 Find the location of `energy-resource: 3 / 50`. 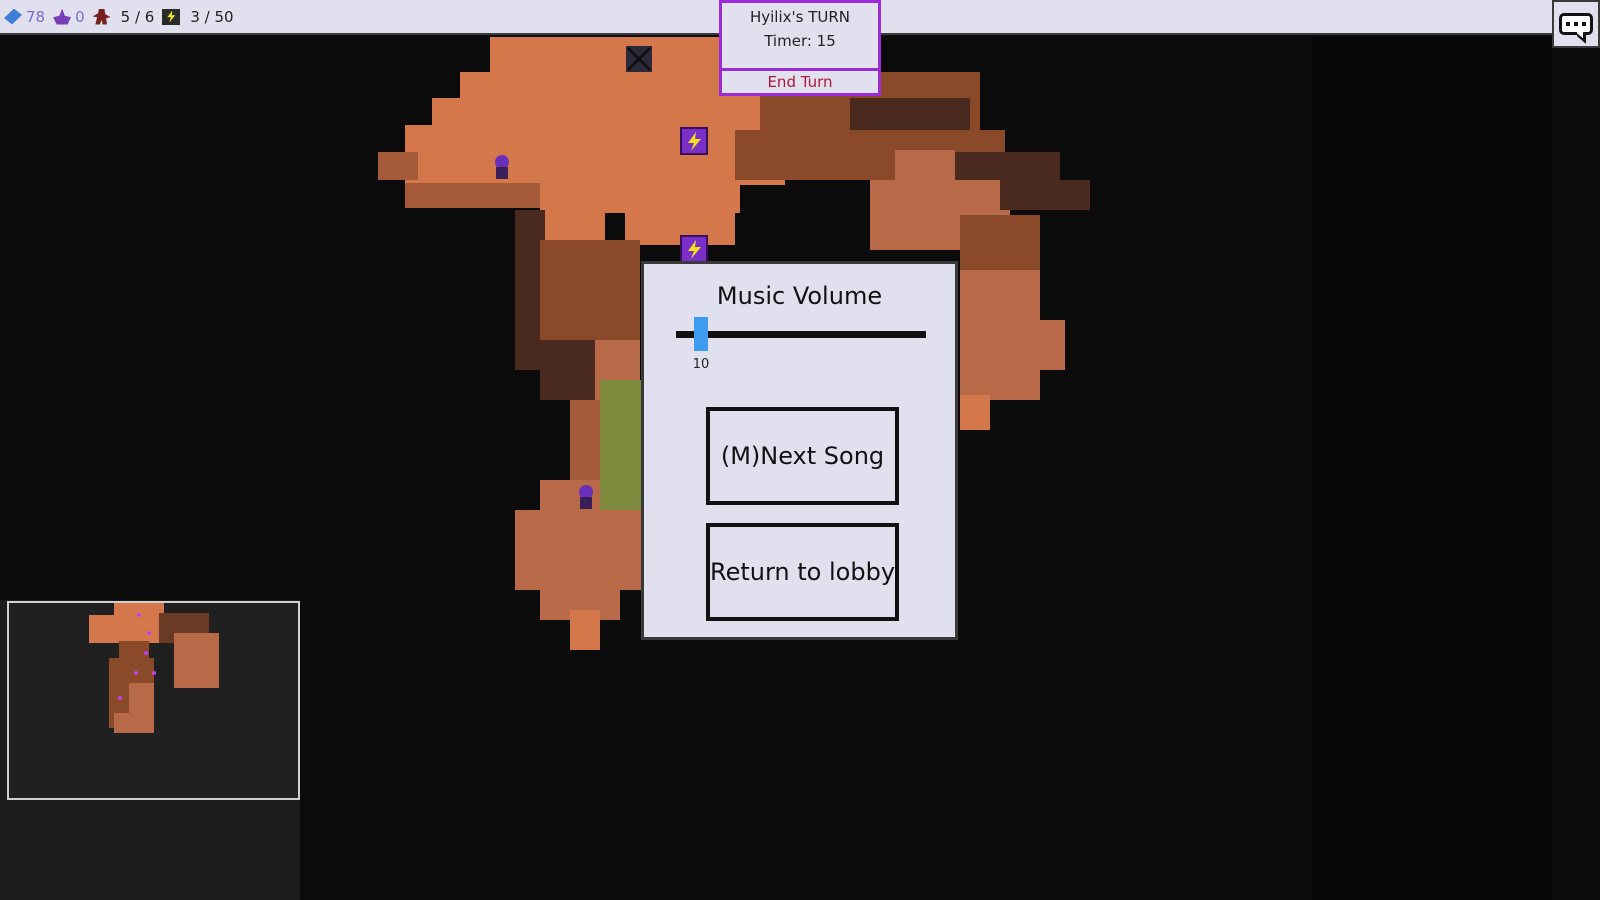

energy-resource: 3 / 50 is located at coordinates (198, 16).